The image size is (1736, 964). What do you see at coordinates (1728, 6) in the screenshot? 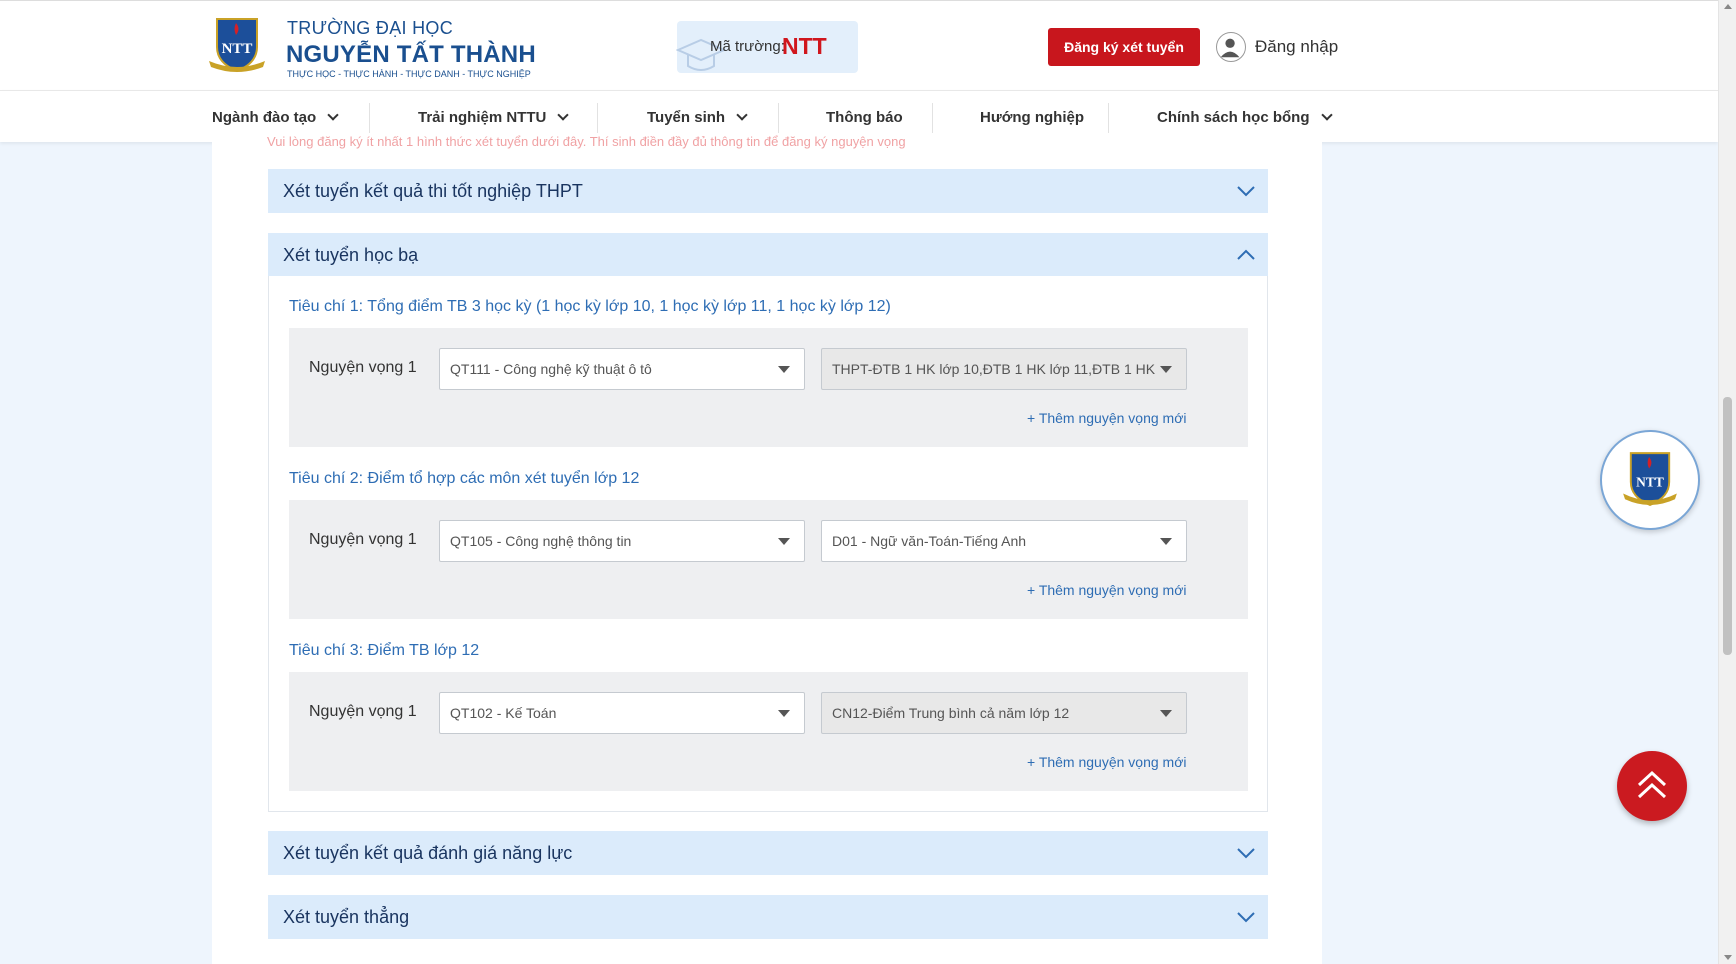
I see `scroll-up-arrow-icon` at bounding box center [1728, 6].